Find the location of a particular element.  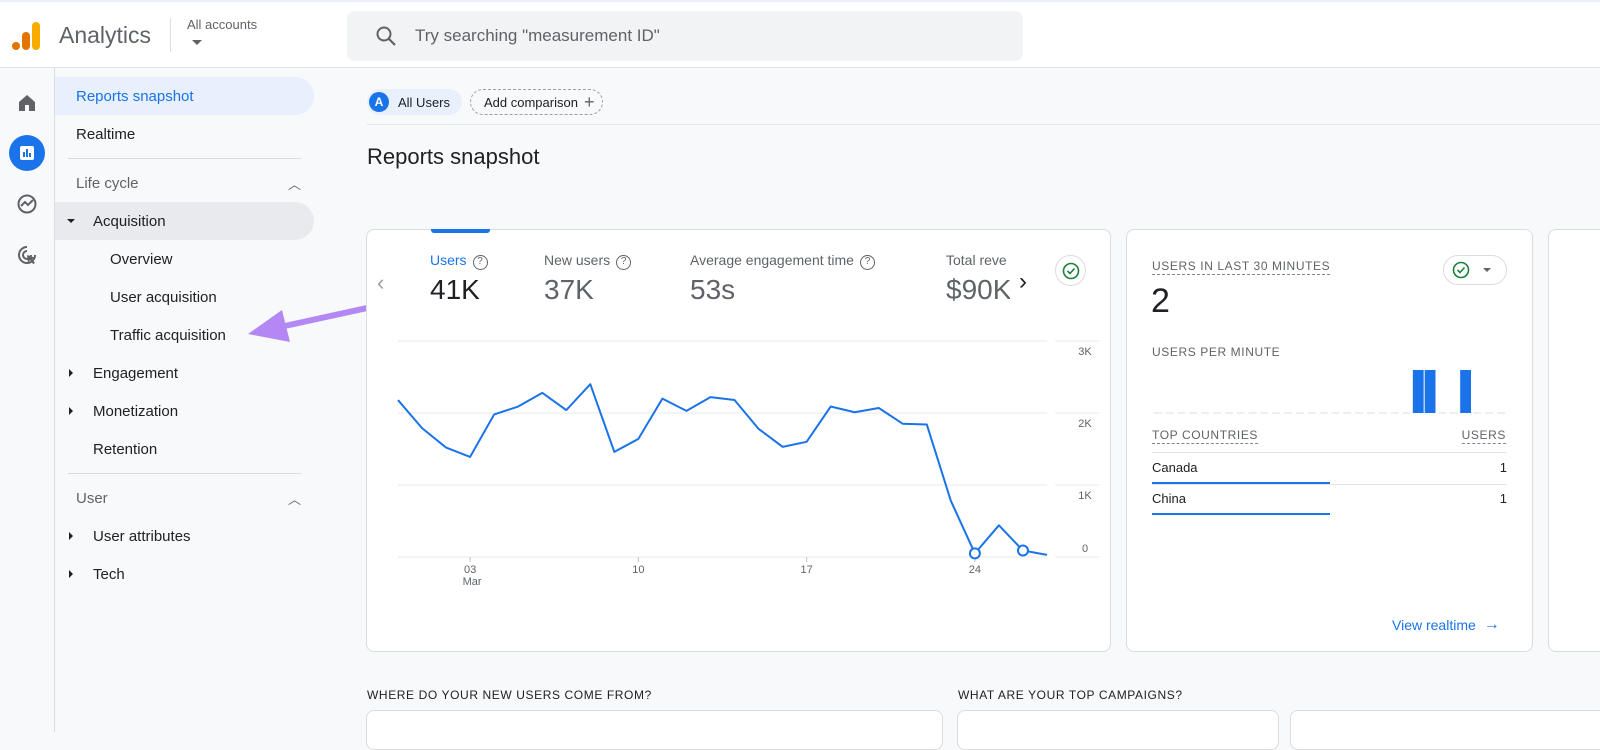

chevron-down-icon is located at coordinates (197, 42).